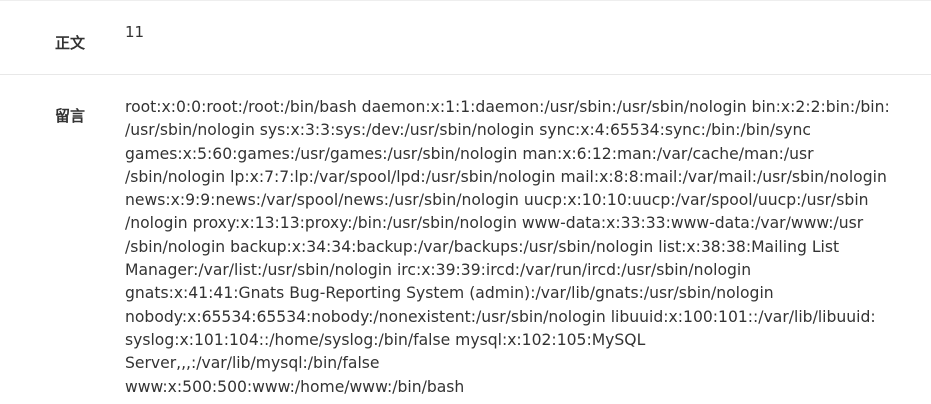  I want to click on message-label: 留言, so click(70, 116).